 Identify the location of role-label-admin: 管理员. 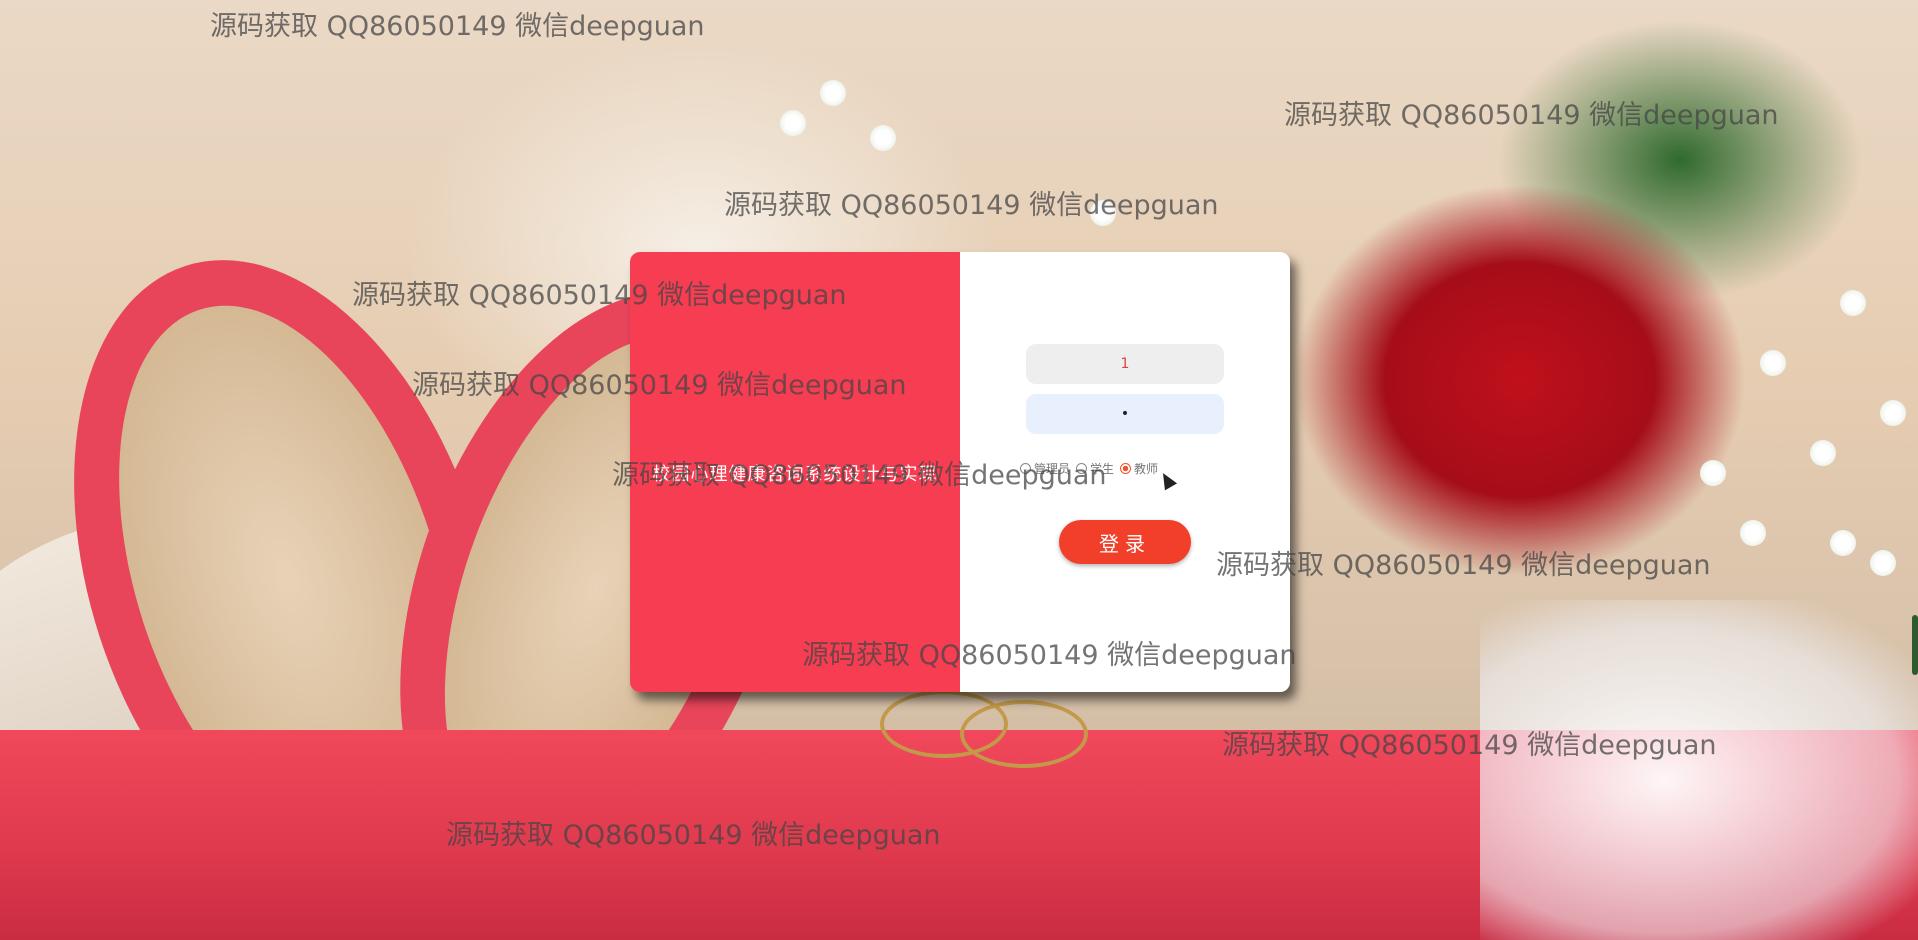
(1052, 469).